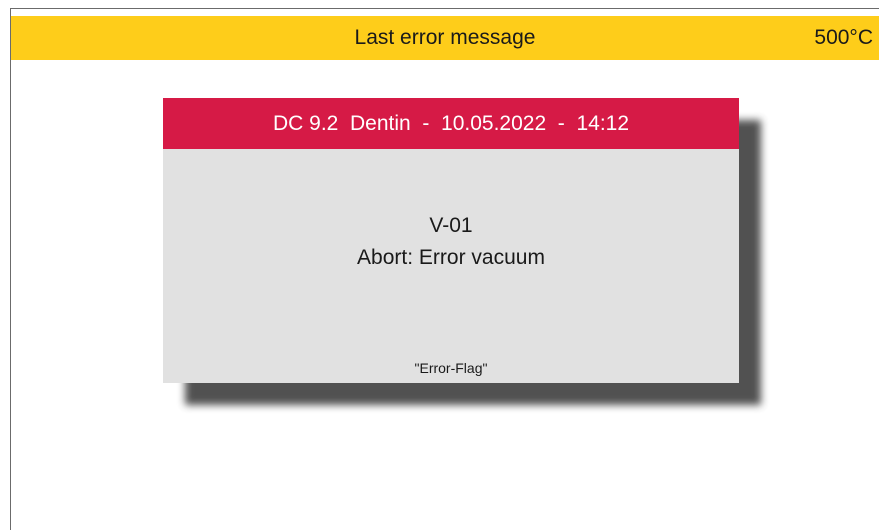 This screenshot has height=530, width=879. Describe the element at coordinates (451, 368) in the screenshot. I see `error-flag-label: "Error-Flag"` at that location.